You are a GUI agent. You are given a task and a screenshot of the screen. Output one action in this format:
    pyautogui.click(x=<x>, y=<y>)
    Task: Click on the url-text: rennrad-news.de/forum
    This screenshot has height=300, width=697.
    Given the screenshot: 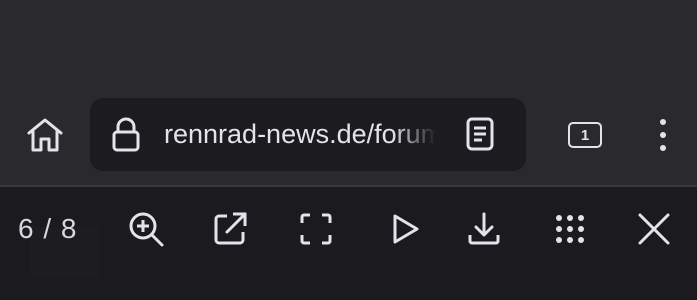 What is the action you would take?
    pyautogui.click(x=300, y=134)
    